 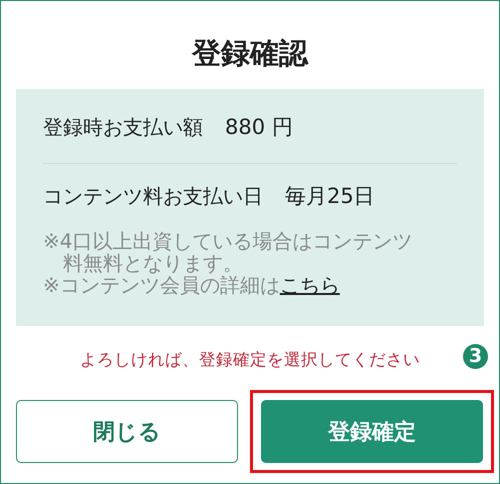 I want to click on close-button: 閉じる, so click(x=127, y=431).